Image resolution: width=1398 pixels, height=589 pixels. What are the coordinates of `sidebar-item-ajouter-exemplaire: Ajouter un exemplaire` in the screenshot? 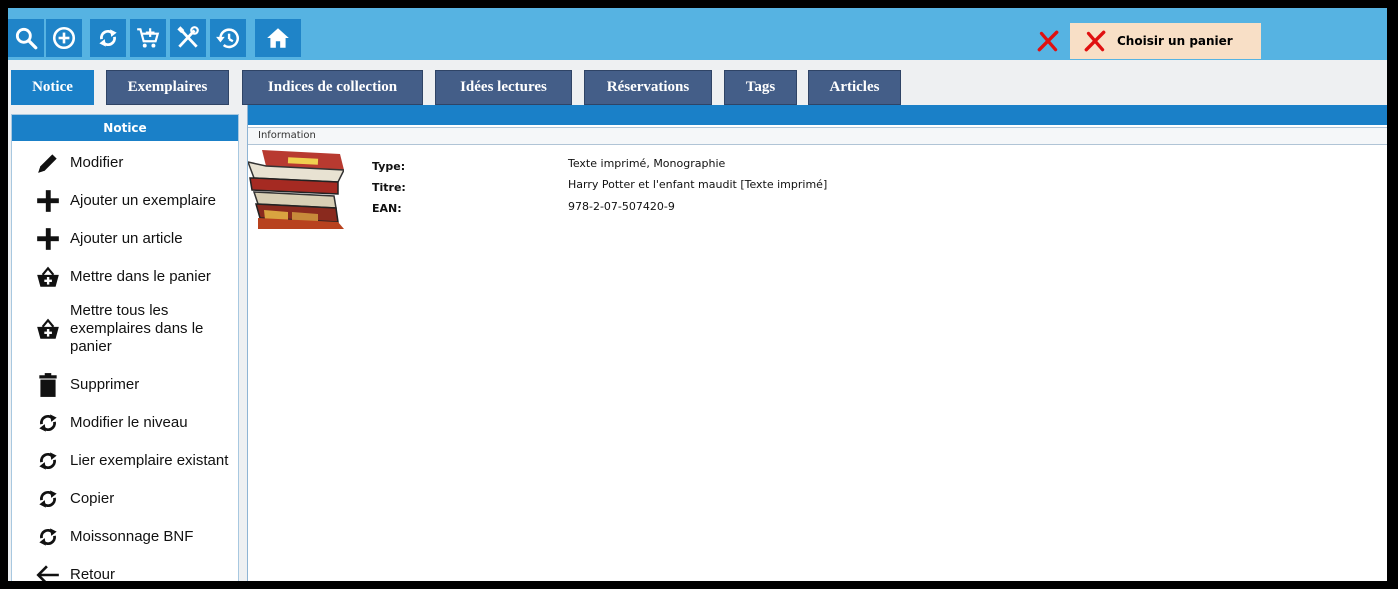 It's located at (125, 201).